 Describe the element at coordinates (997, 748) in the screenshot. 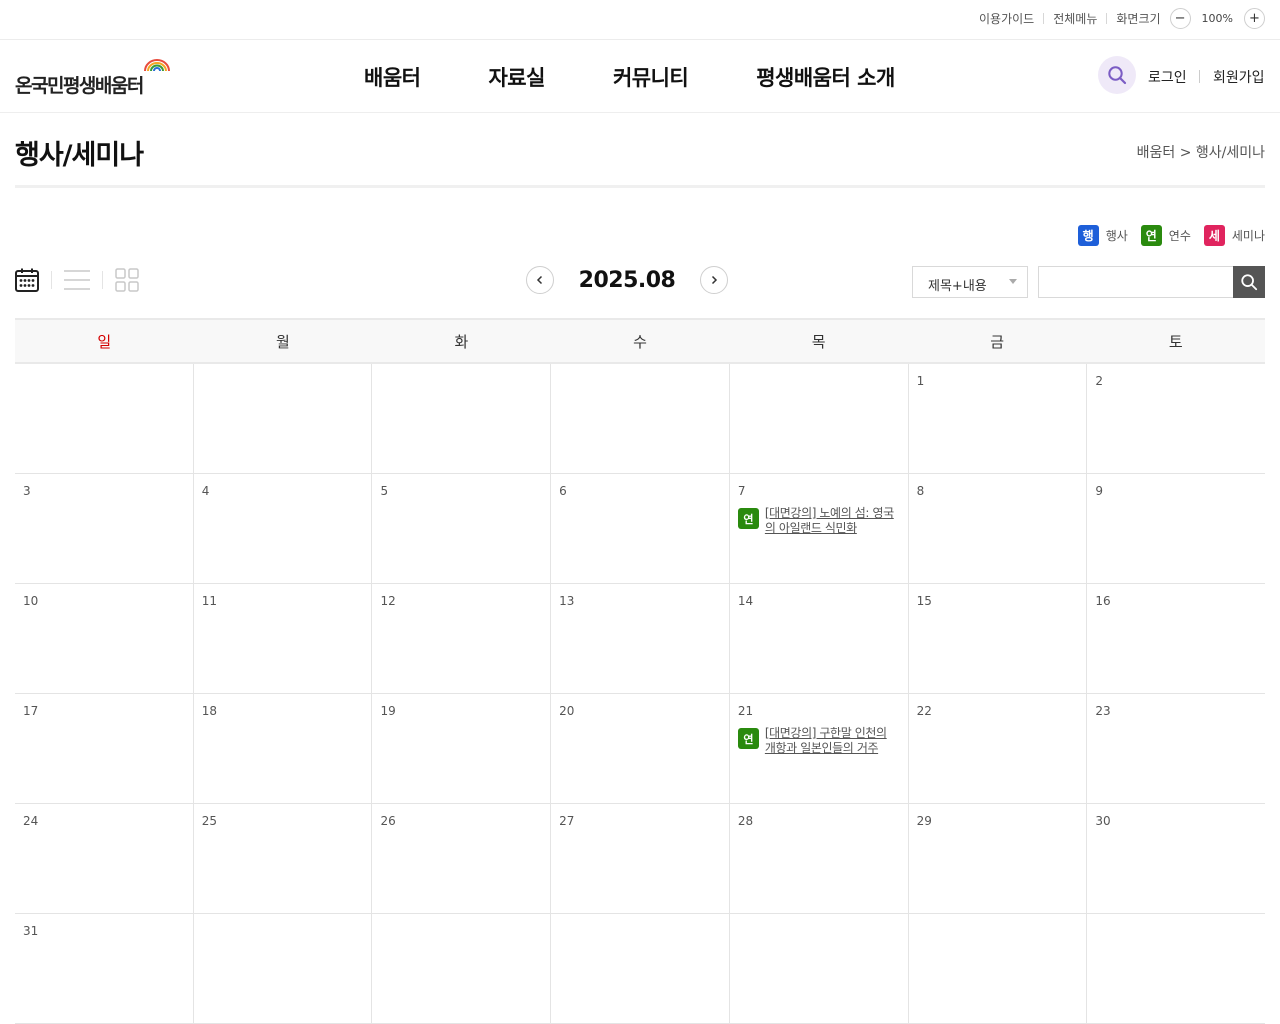

I see `calendar-day-cell: 22` at that location.